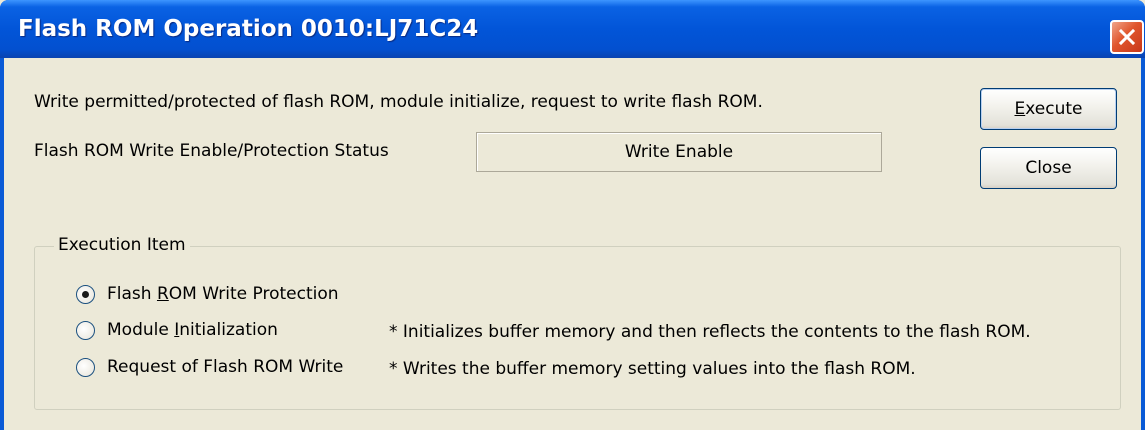  I want to click on execution-item-legend: Execution Item, so click(122, 245).